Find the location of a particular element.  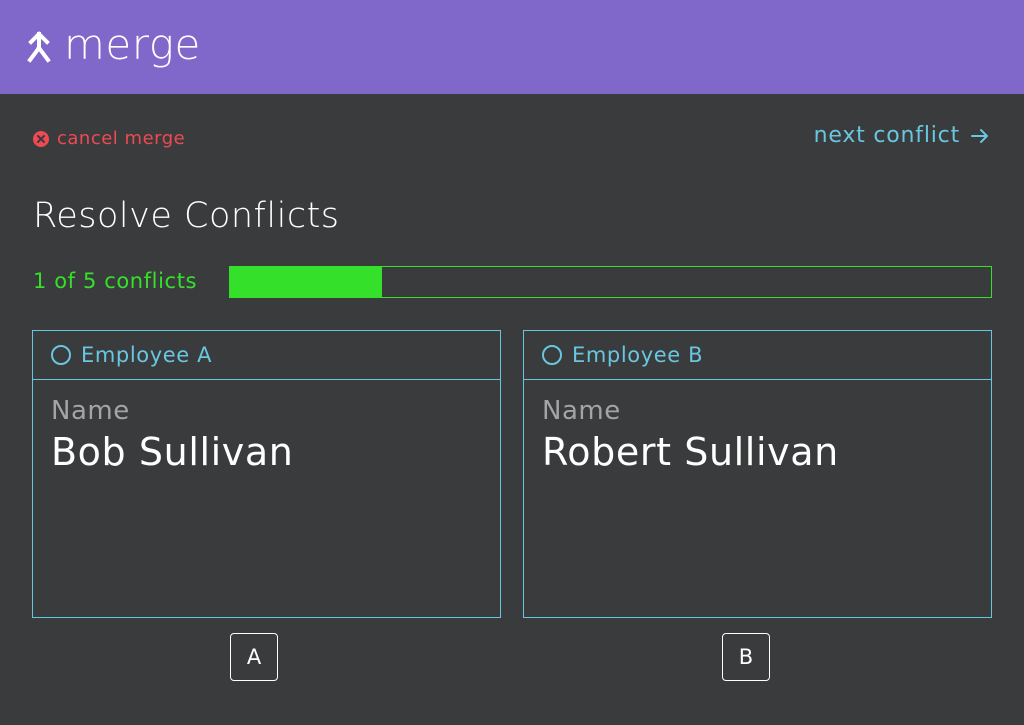

option-b-select: Employee B is located at coordinates (757, 355).